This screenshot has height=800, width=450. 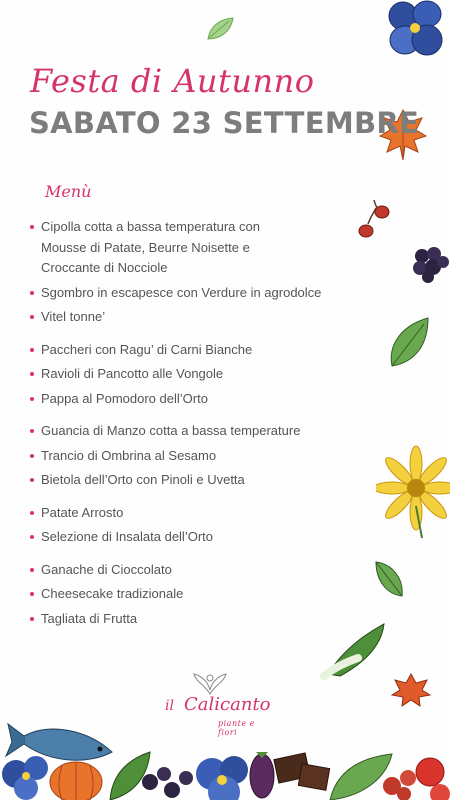 What do you see at coordinates (224, 123) in the screenshot?
I see `event-date: SABATO 23 SETTEMBRE` at bounding box center [224, 123].